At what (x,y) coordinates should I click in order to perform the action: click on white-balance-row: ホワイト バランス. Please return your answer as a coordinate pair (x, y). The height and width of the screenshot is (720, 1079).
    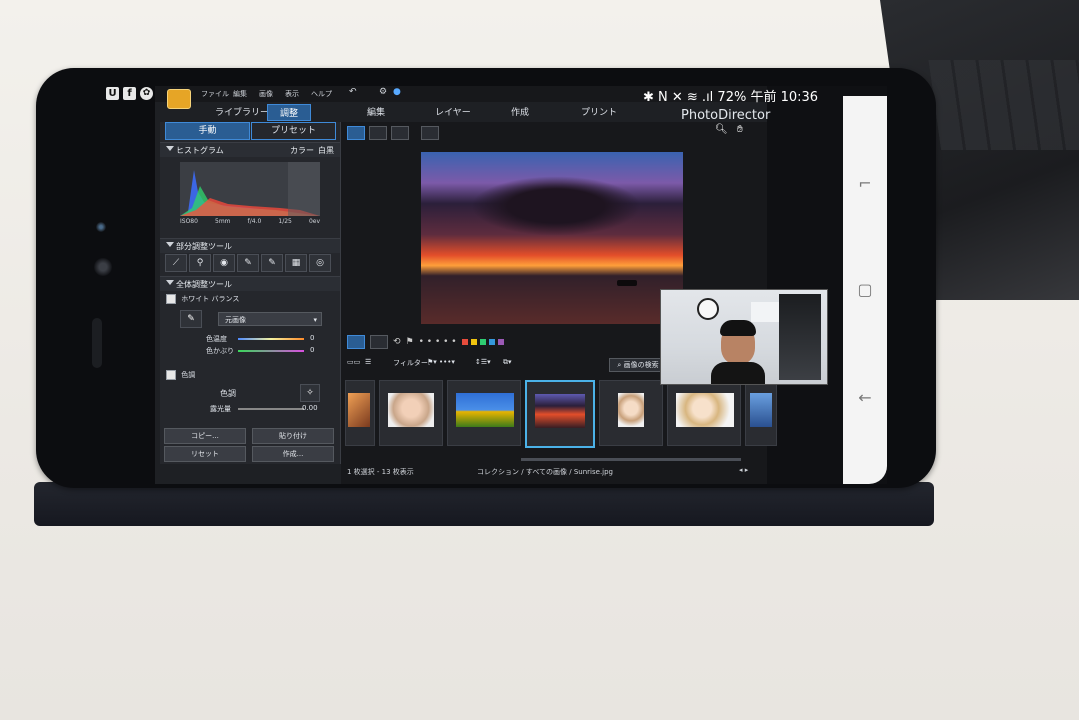
    Looking at the image, I should click on (202, 299).